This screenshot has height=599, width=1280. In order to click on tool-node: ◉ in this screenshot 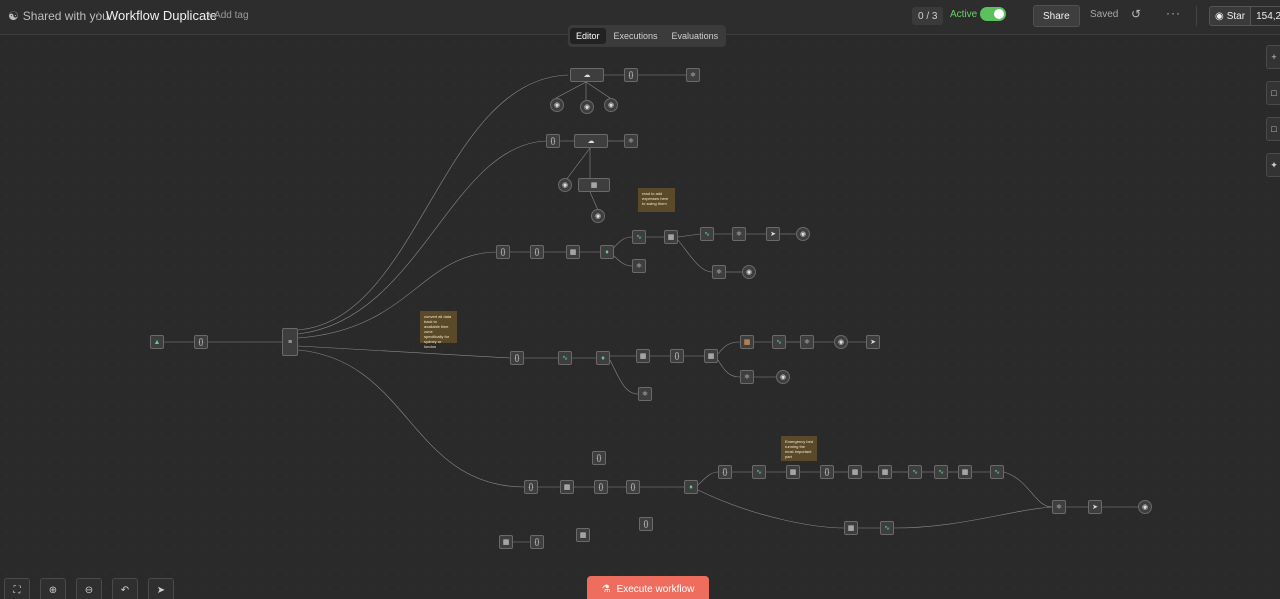, I will do `click(611, 105)`.